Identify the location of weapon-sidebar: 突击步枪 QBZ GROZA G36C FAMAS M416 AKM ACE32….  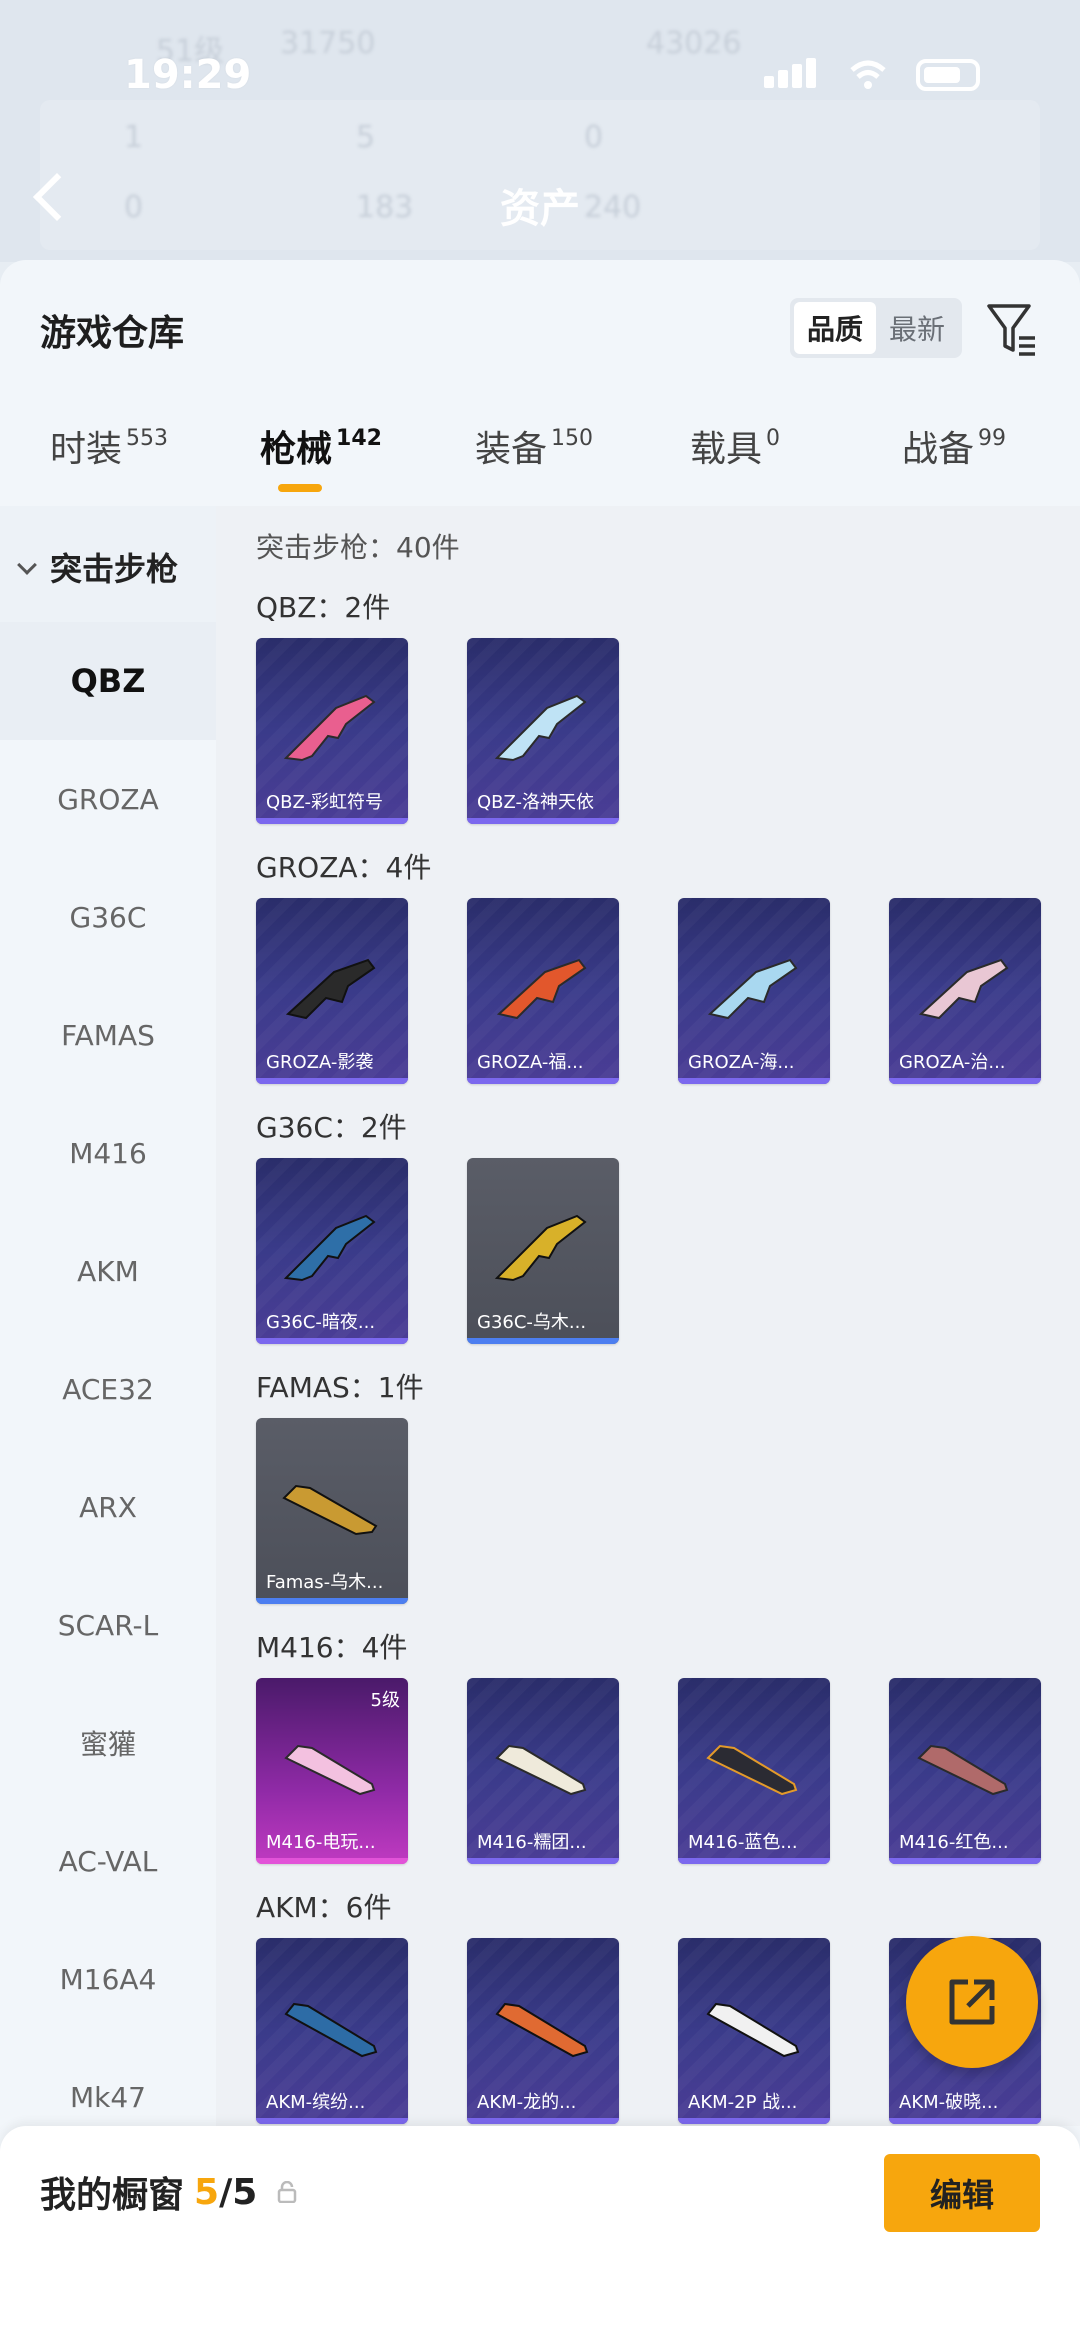
(108, 1316).